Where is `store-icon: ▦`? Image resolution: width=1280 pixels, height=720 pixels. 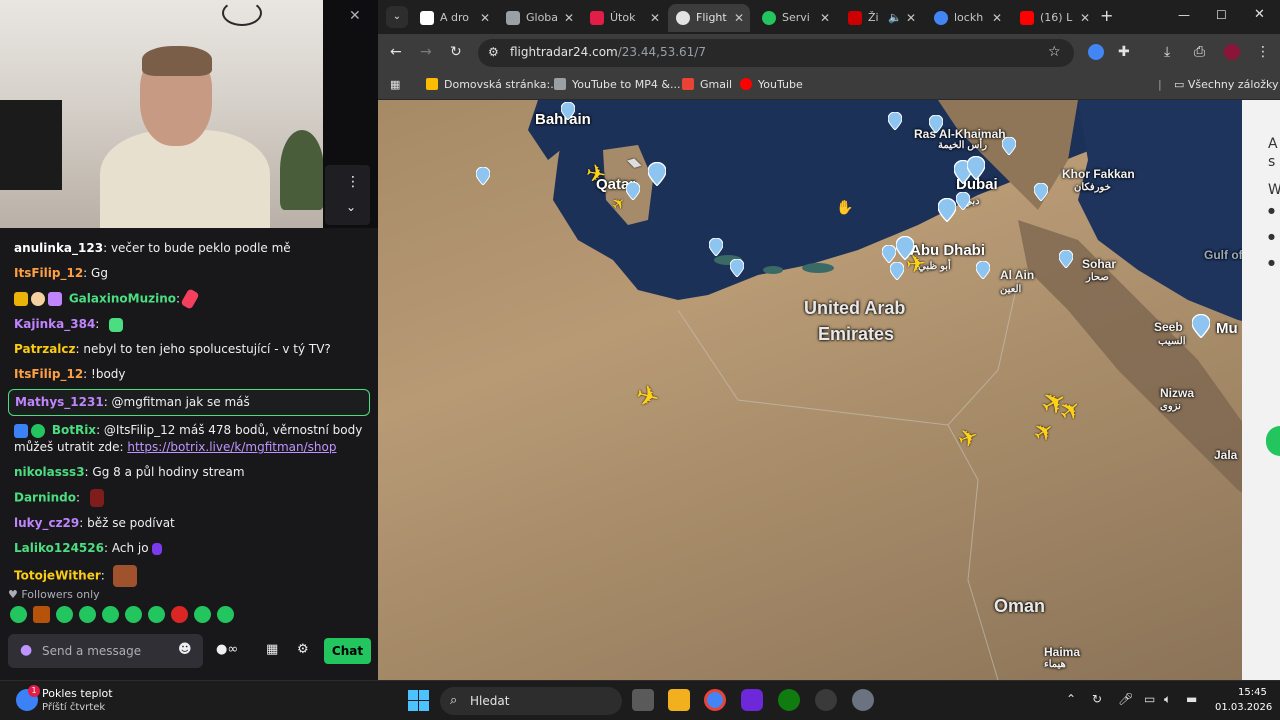
store-icon: ▦ is located at coordinates (272, 649).